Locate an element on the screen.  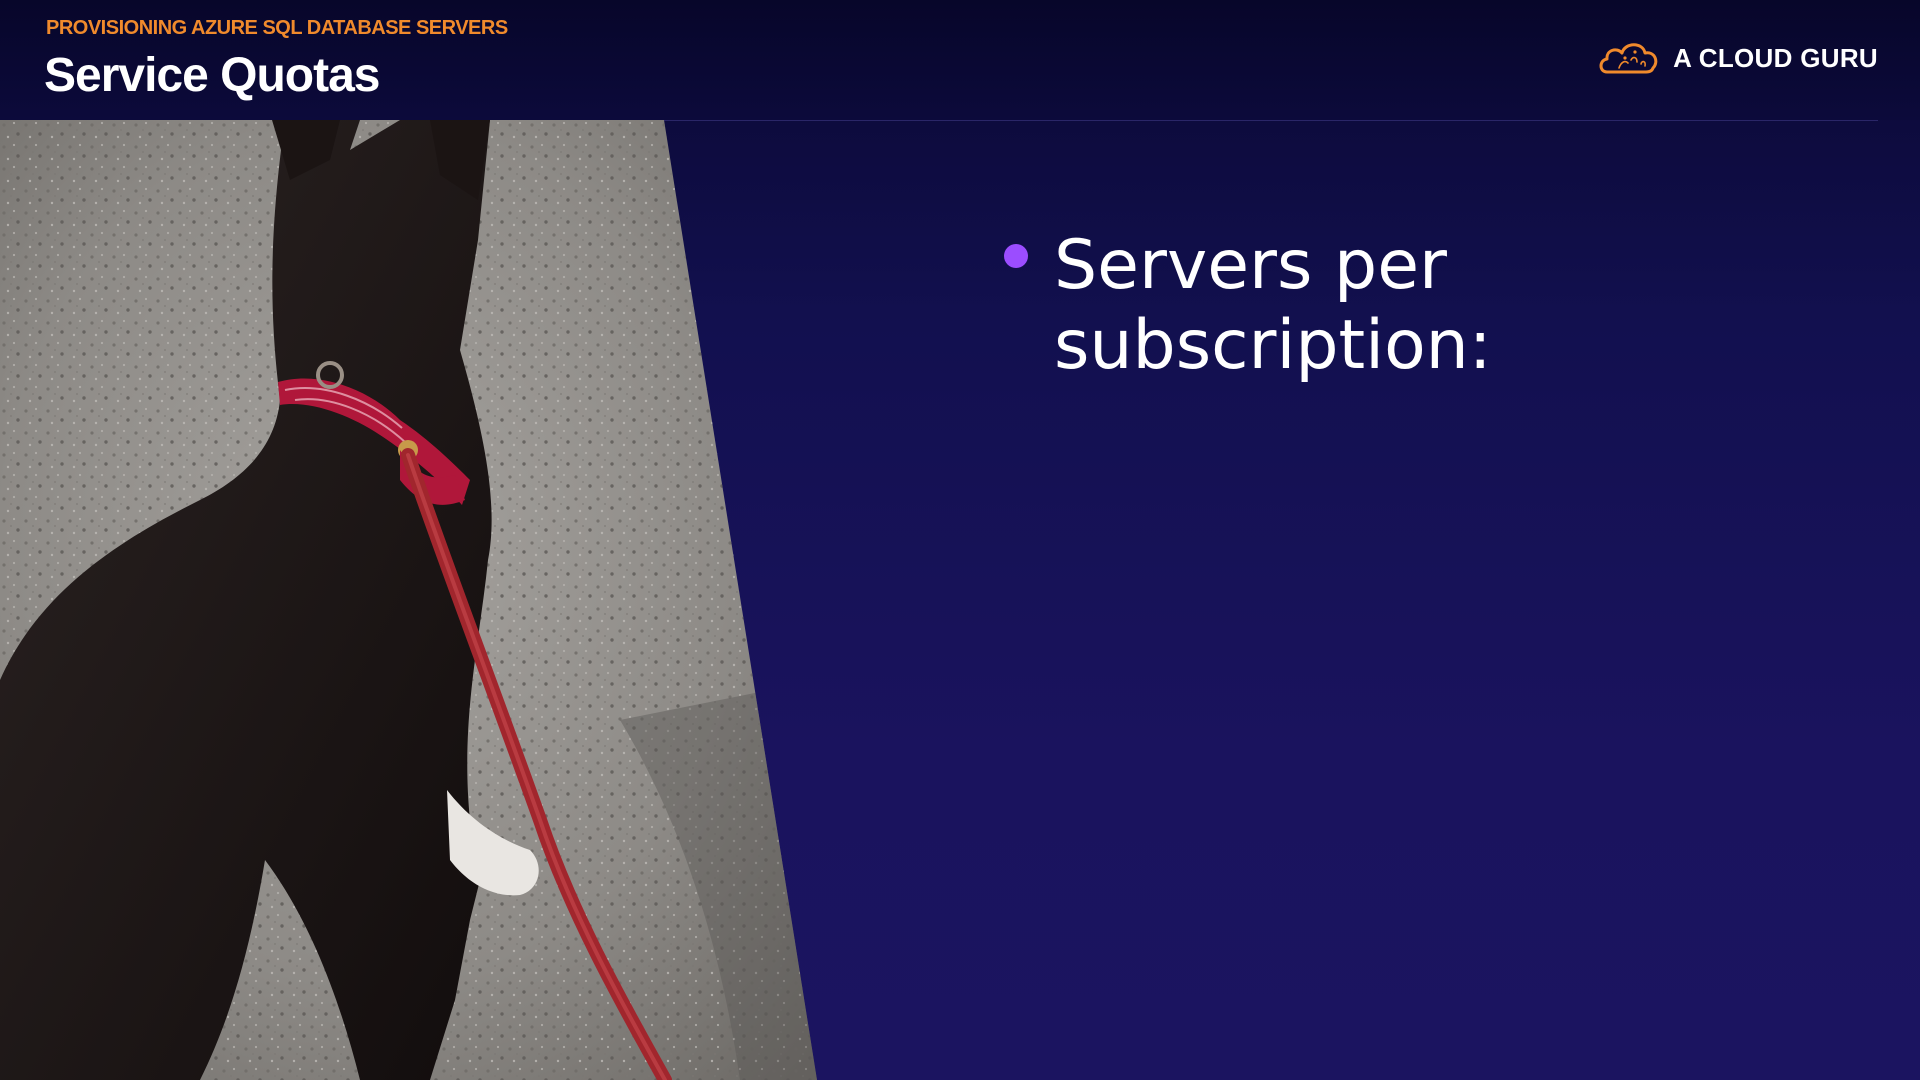
header-divider is located at coordinates (1271, 120).